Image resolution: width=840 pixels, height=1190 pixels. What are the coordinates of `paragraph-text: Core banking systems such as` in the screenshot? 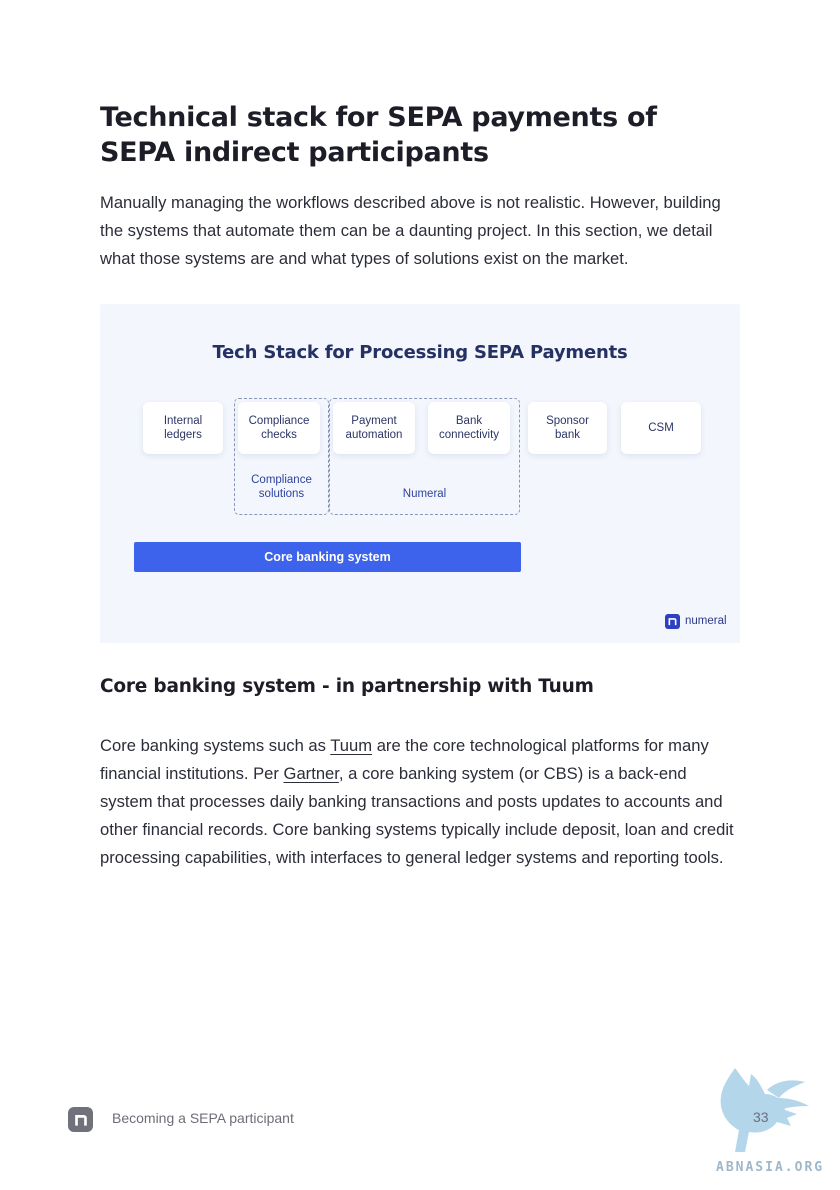 It's located at (215, 745).